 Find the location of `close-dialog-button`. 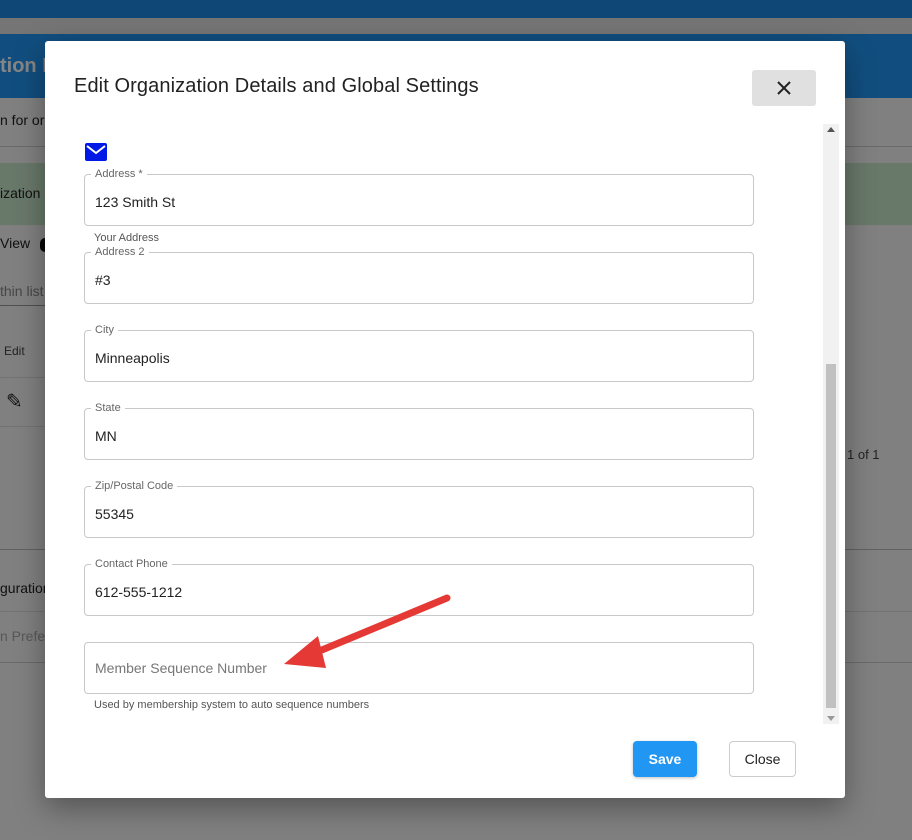

close-dialog-button is located at coordinates (784, 88).